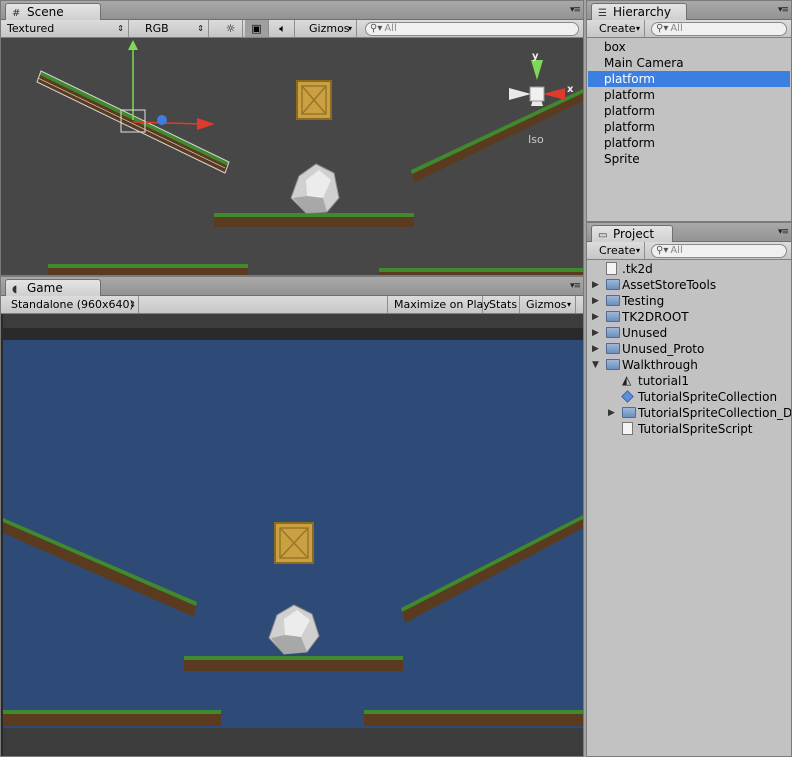 This screenshot has width=792, height=757. I want to click on crate-sprite, so click(314, 100).